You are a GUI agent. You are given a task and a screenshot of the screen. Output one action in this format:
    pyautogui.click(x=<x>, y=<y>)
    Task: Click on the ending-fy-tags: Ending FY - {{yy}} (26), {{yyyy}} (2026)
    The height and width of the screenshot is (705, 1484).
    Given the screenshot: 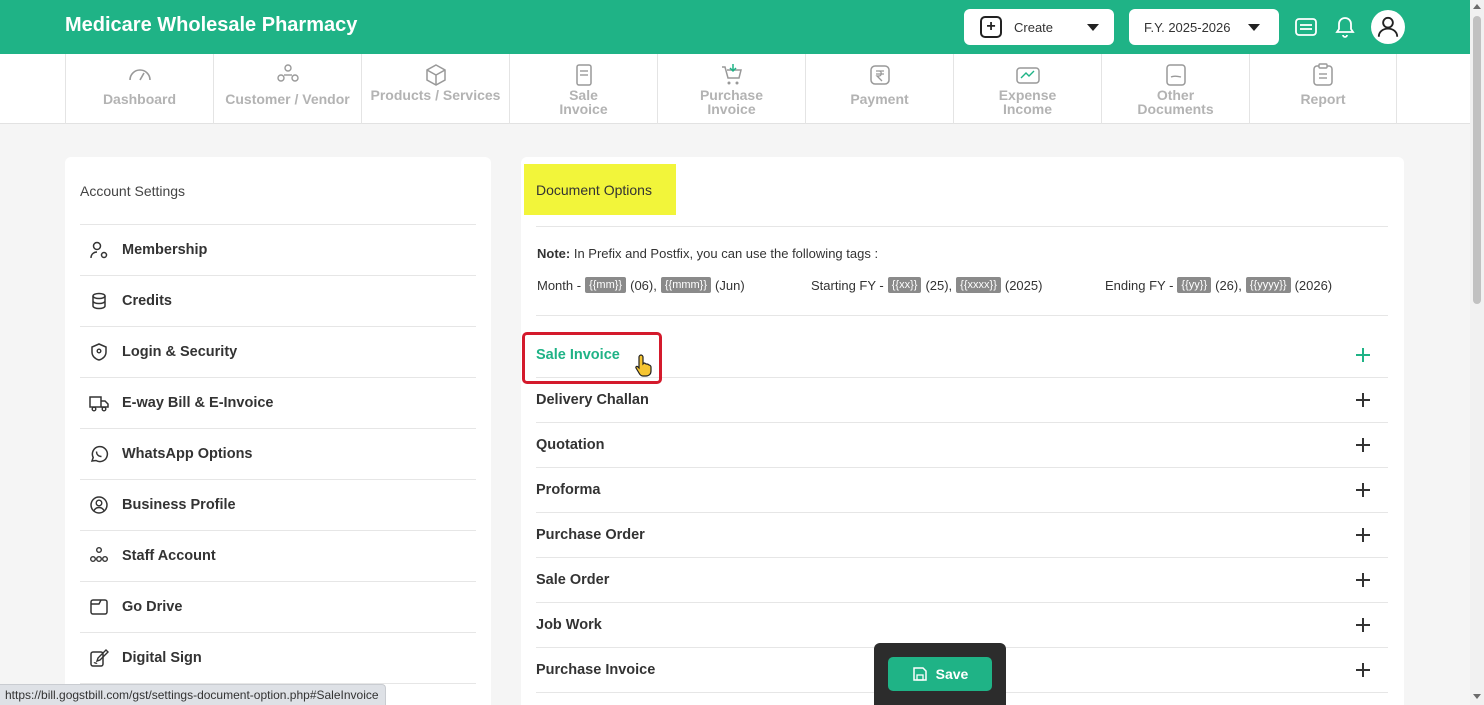 What is the action you would take?
    pyautogui.click(x=1218, y=285)
    